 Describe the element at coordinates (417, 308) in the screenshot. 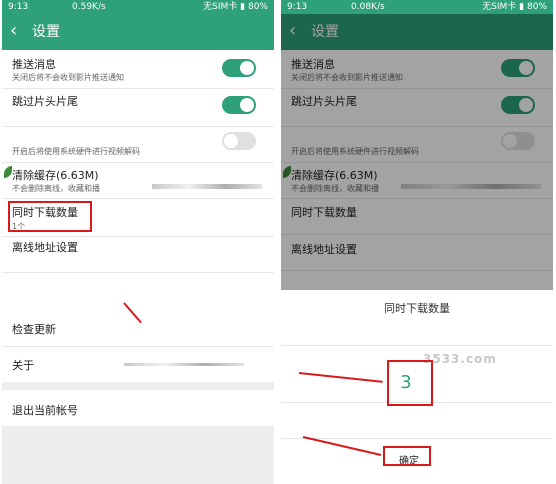

I see `dialog-title: 同时下载数量` at that location.